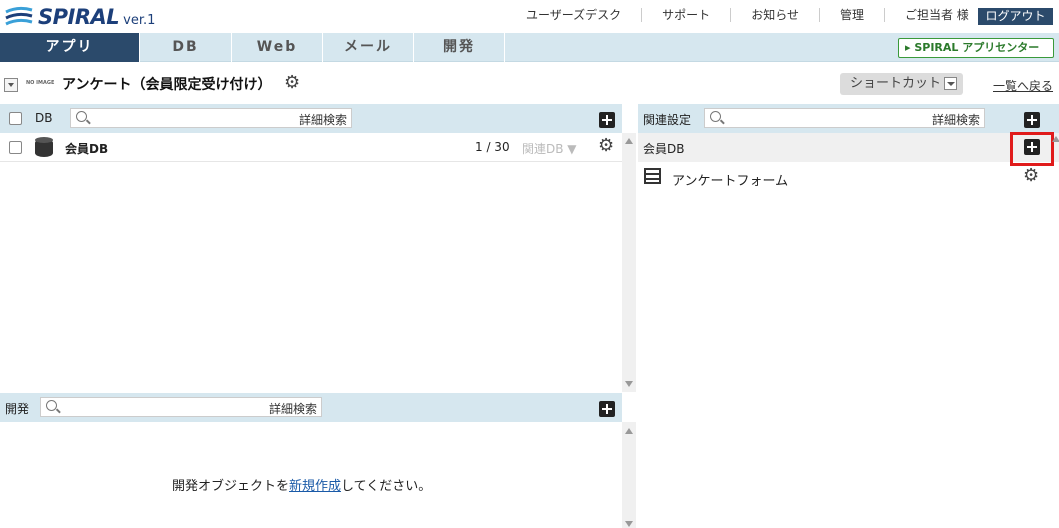  What do you see at coordinates (848, 177) in the screenshot?
I see `list-item: アンケートフォーム ⚙` at bounding box center [848, 177].